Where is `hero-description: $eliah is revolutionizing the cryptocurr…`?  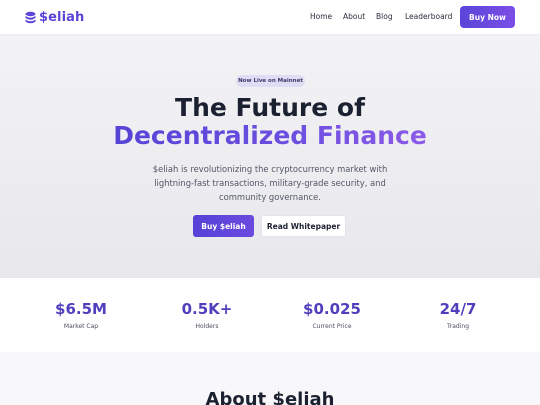
hero-description: $eliah is revolutionizing the cryptocurr… is located at coordinates (270, 183).